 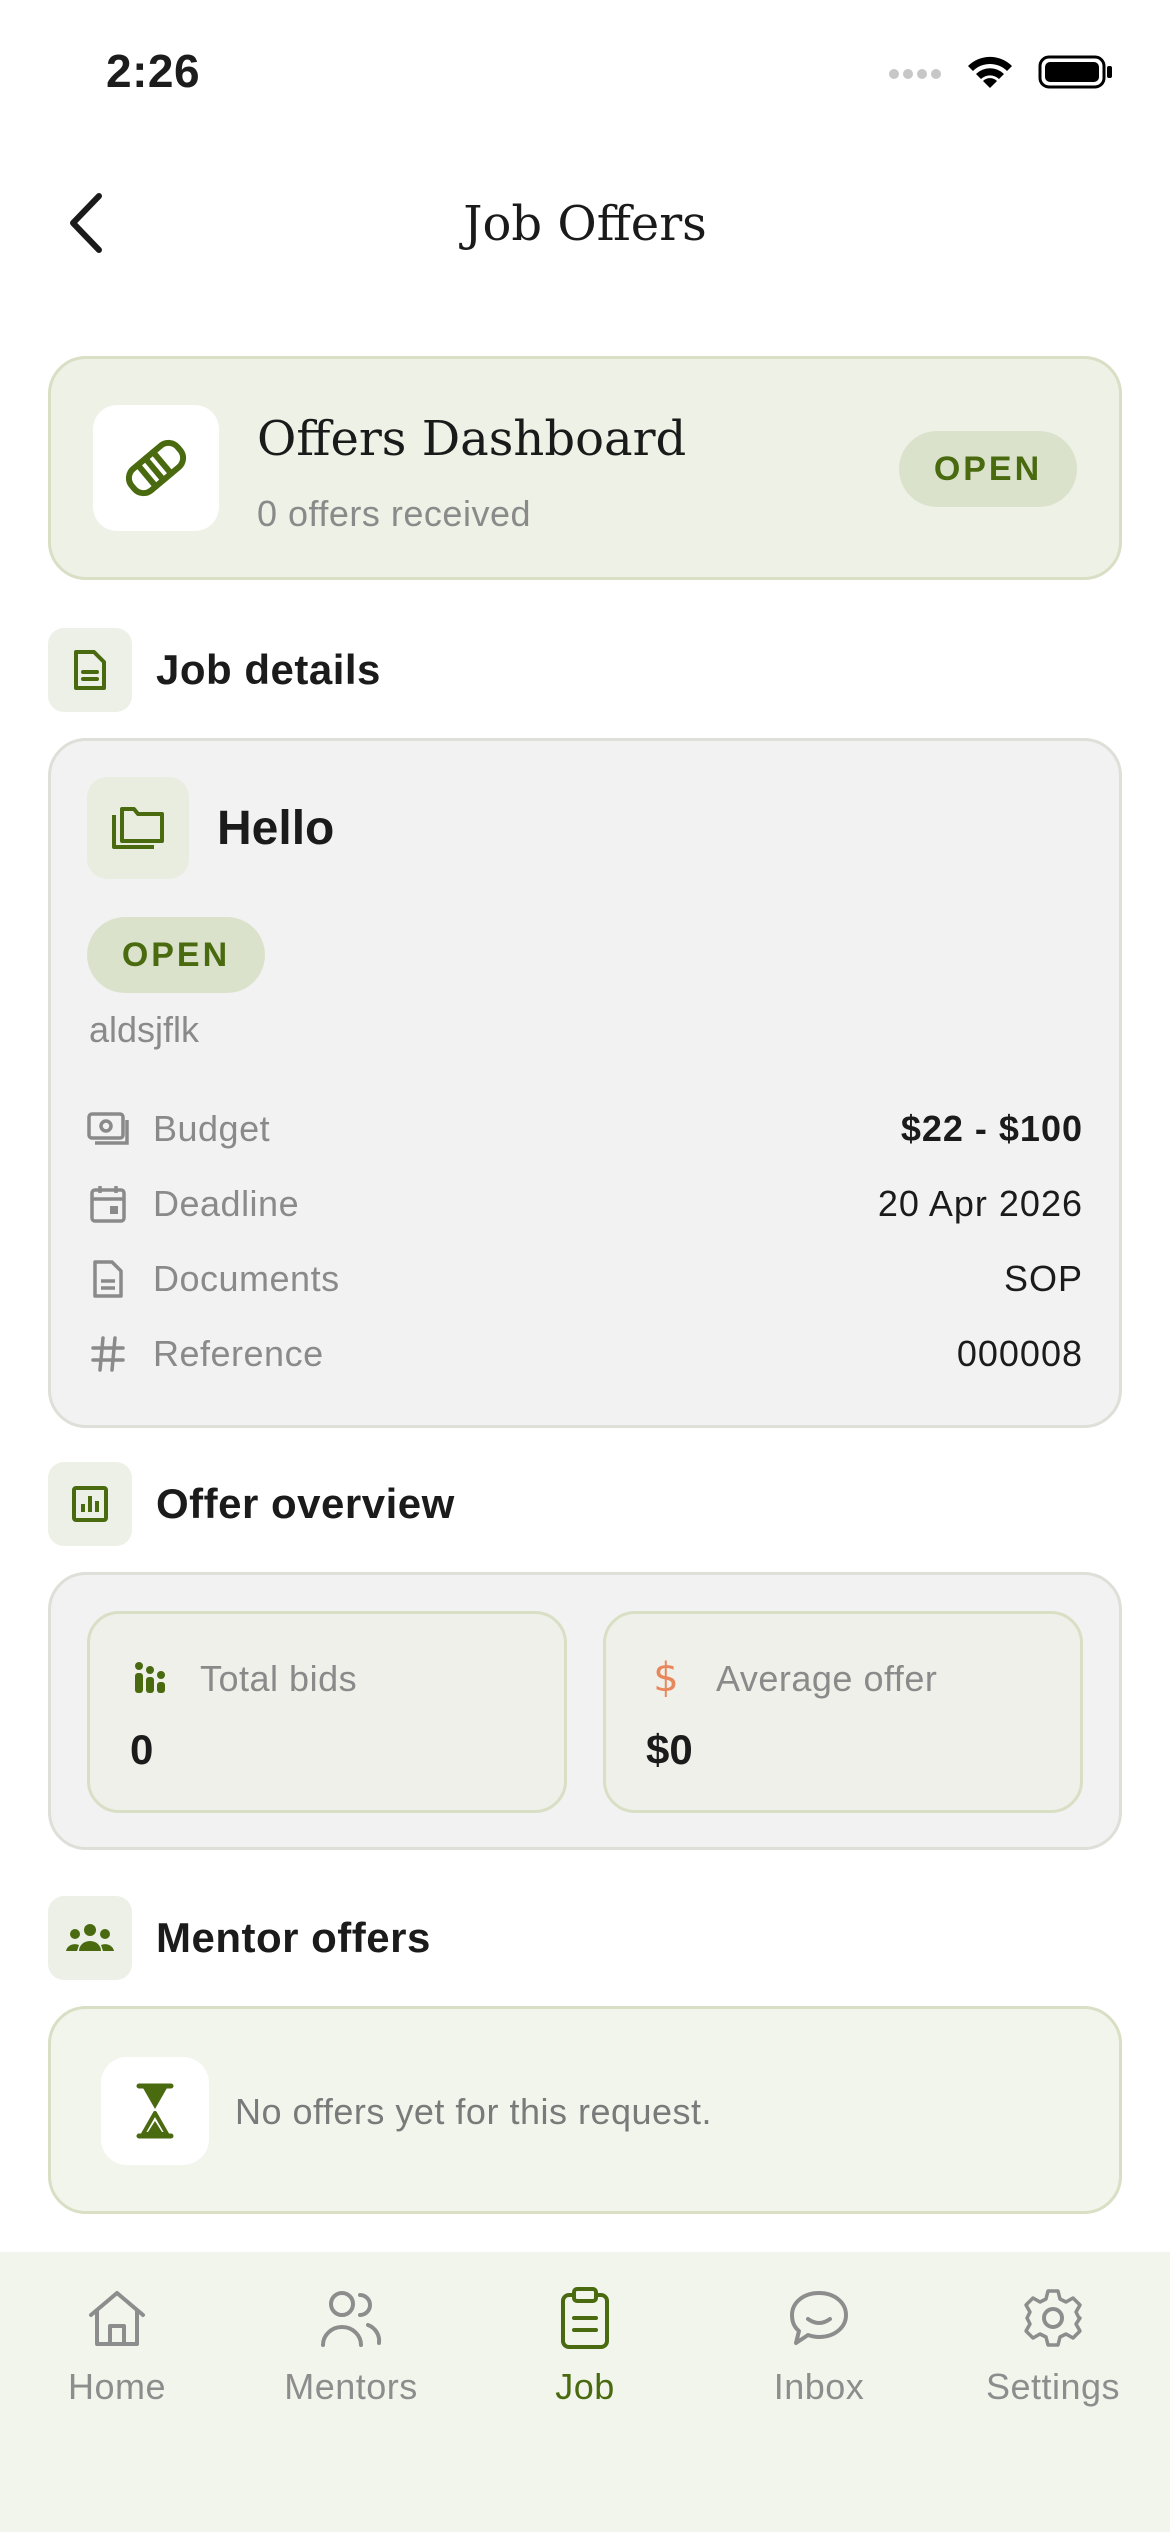 What do you see at coordinates (669, 1749) in the screenshot?
I see `average-offer-value: $0` at bounding box center [669, 1749].